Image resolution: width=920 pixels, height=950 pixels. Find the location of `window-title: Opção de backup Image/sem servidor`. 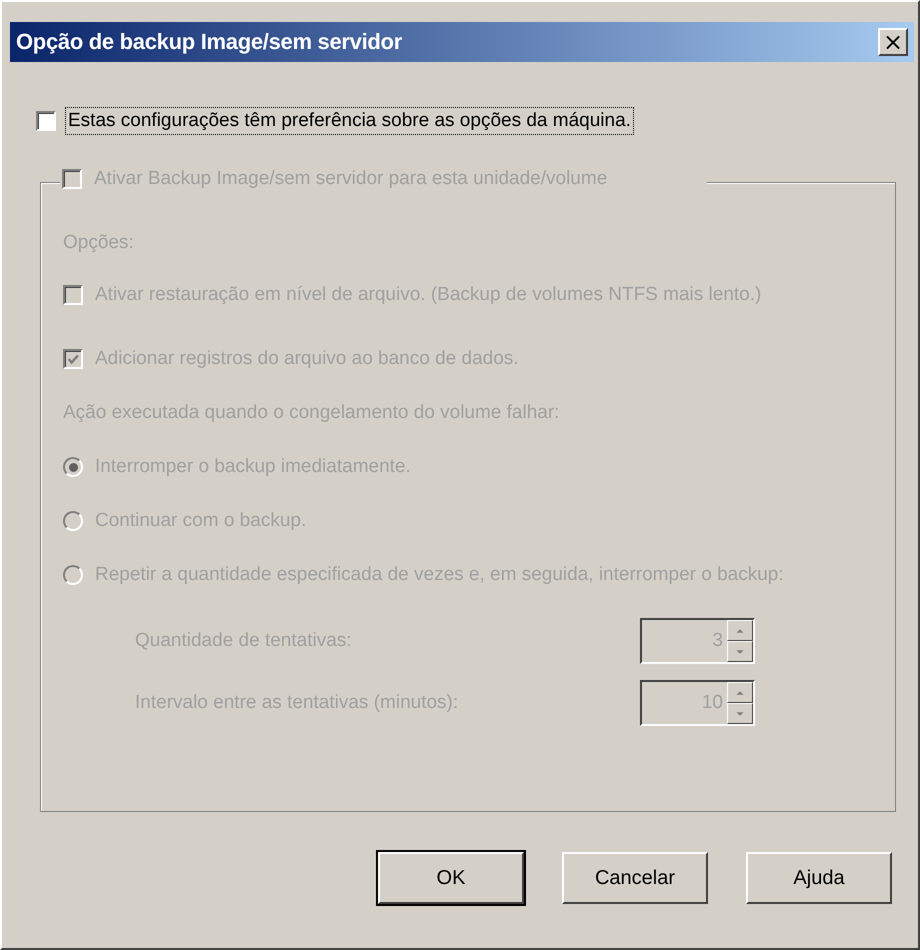

window-title: Opção de backup Image/sem servidor is located at coordinates (209, 42).